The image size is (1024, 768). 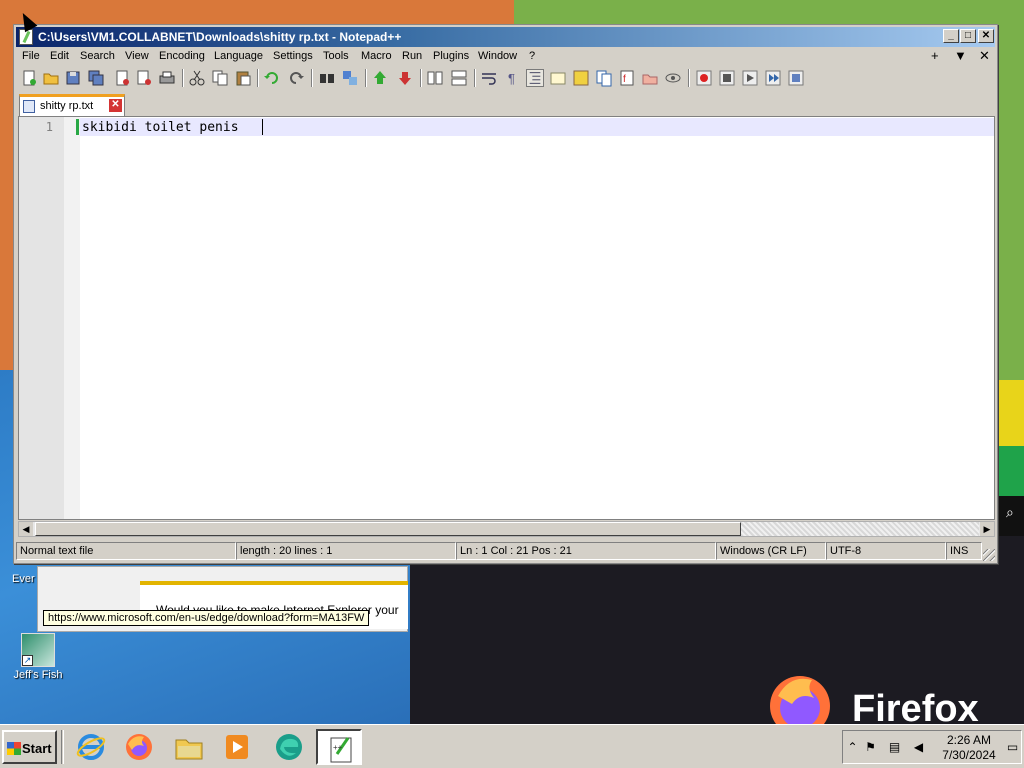 I want to click on status-position: Ln : 1 Col : 21 Pos : 21, so click(x=586, y=551).